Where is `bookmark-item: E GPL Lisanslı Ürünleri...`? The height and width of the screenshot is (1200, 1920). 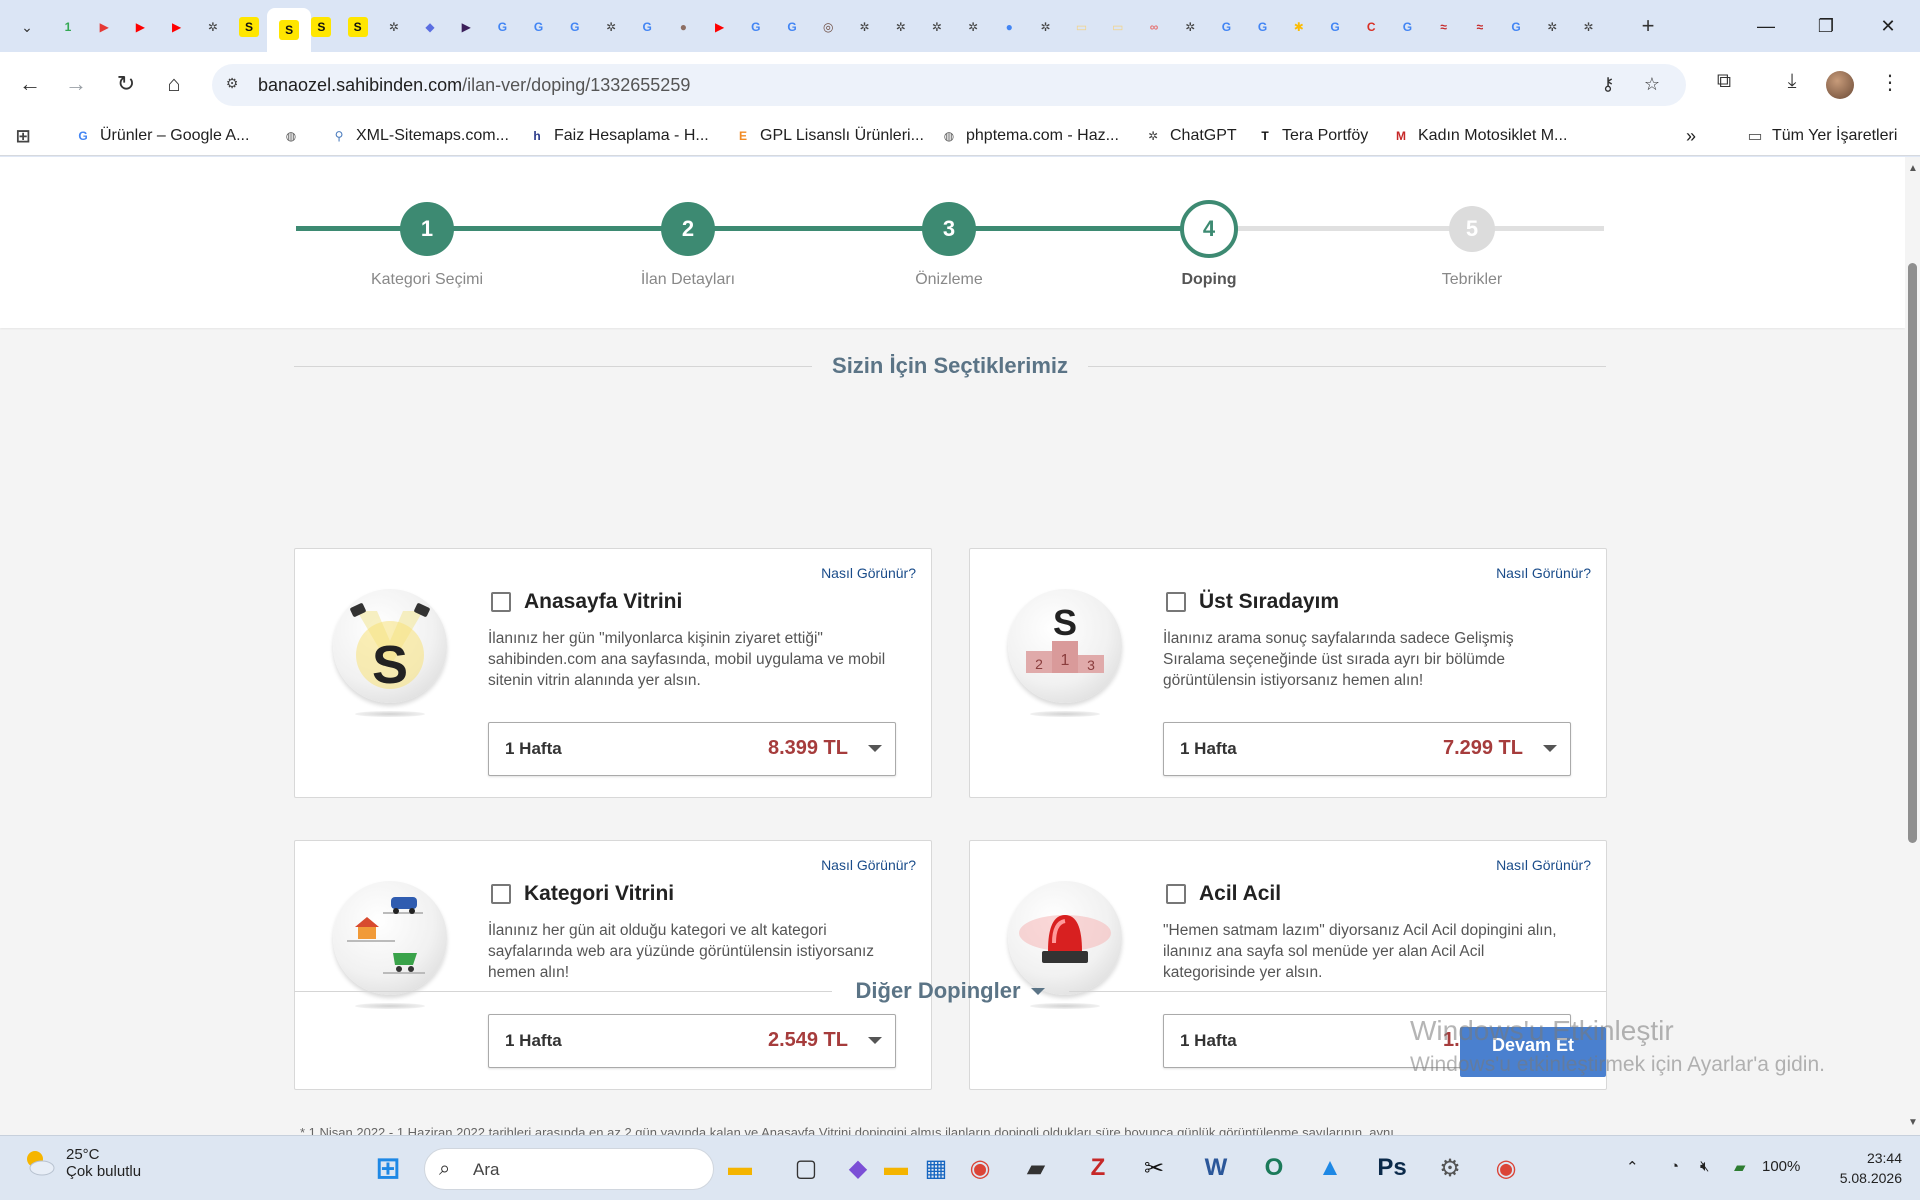 bookmark-item: E GPL Lisanslı Ürünleri... is located at coordinates (829, 136).